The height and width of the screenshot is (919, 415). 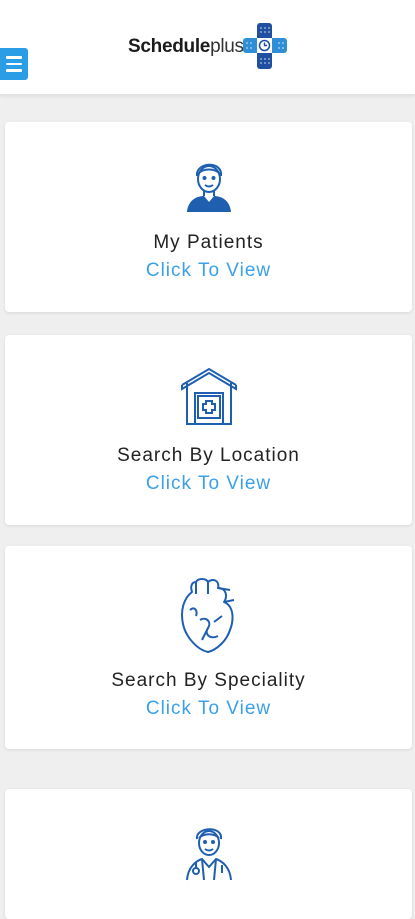 What do you see at coordinates (208, 242) in the screenshot?
I see `card-title: My Patients` at bounding box center [208, 242].